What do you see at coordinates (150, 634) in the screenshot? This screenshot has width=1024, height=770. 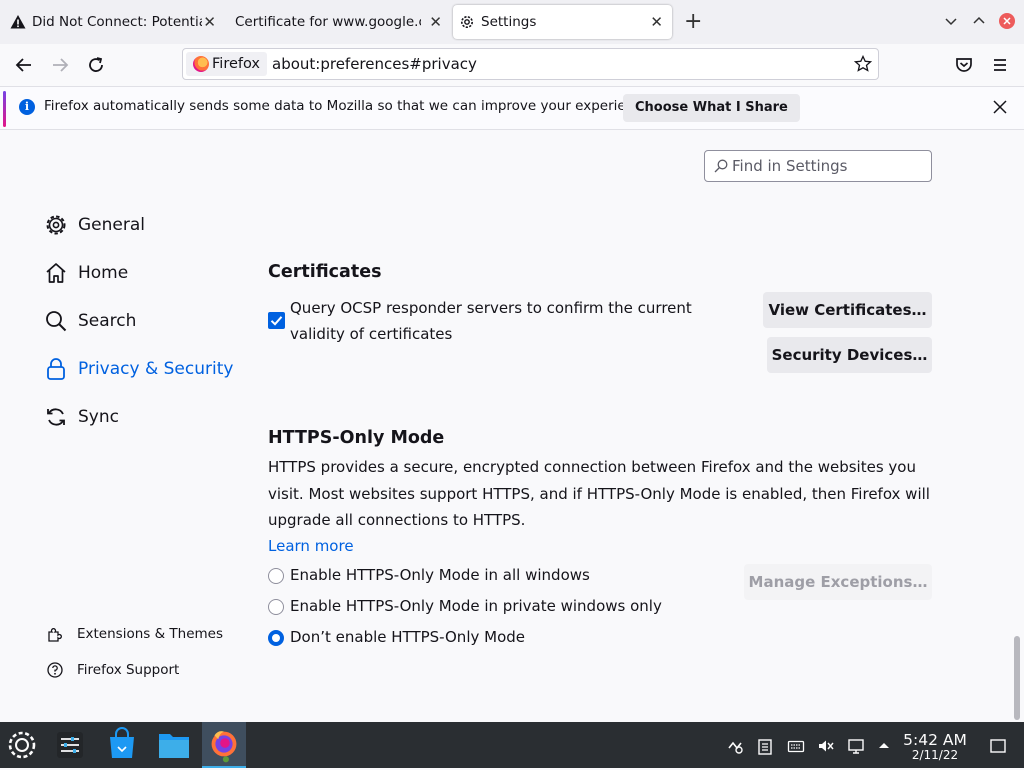 I see `sidebar-footer-label: Extensions & Themes` at bounding box center [150, 634].